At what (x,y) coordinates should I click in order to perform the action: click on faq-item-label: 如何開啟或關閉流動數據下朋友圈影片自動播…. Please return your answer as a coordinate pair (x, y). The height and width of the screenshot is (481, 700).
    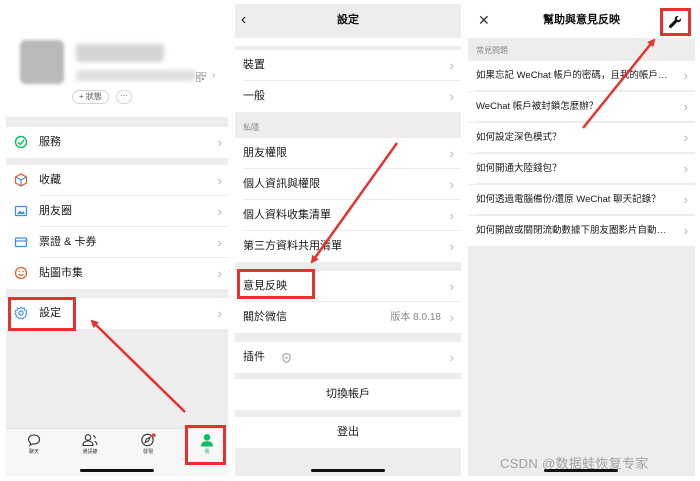
    Looking at the image, I should click on (574, 230).